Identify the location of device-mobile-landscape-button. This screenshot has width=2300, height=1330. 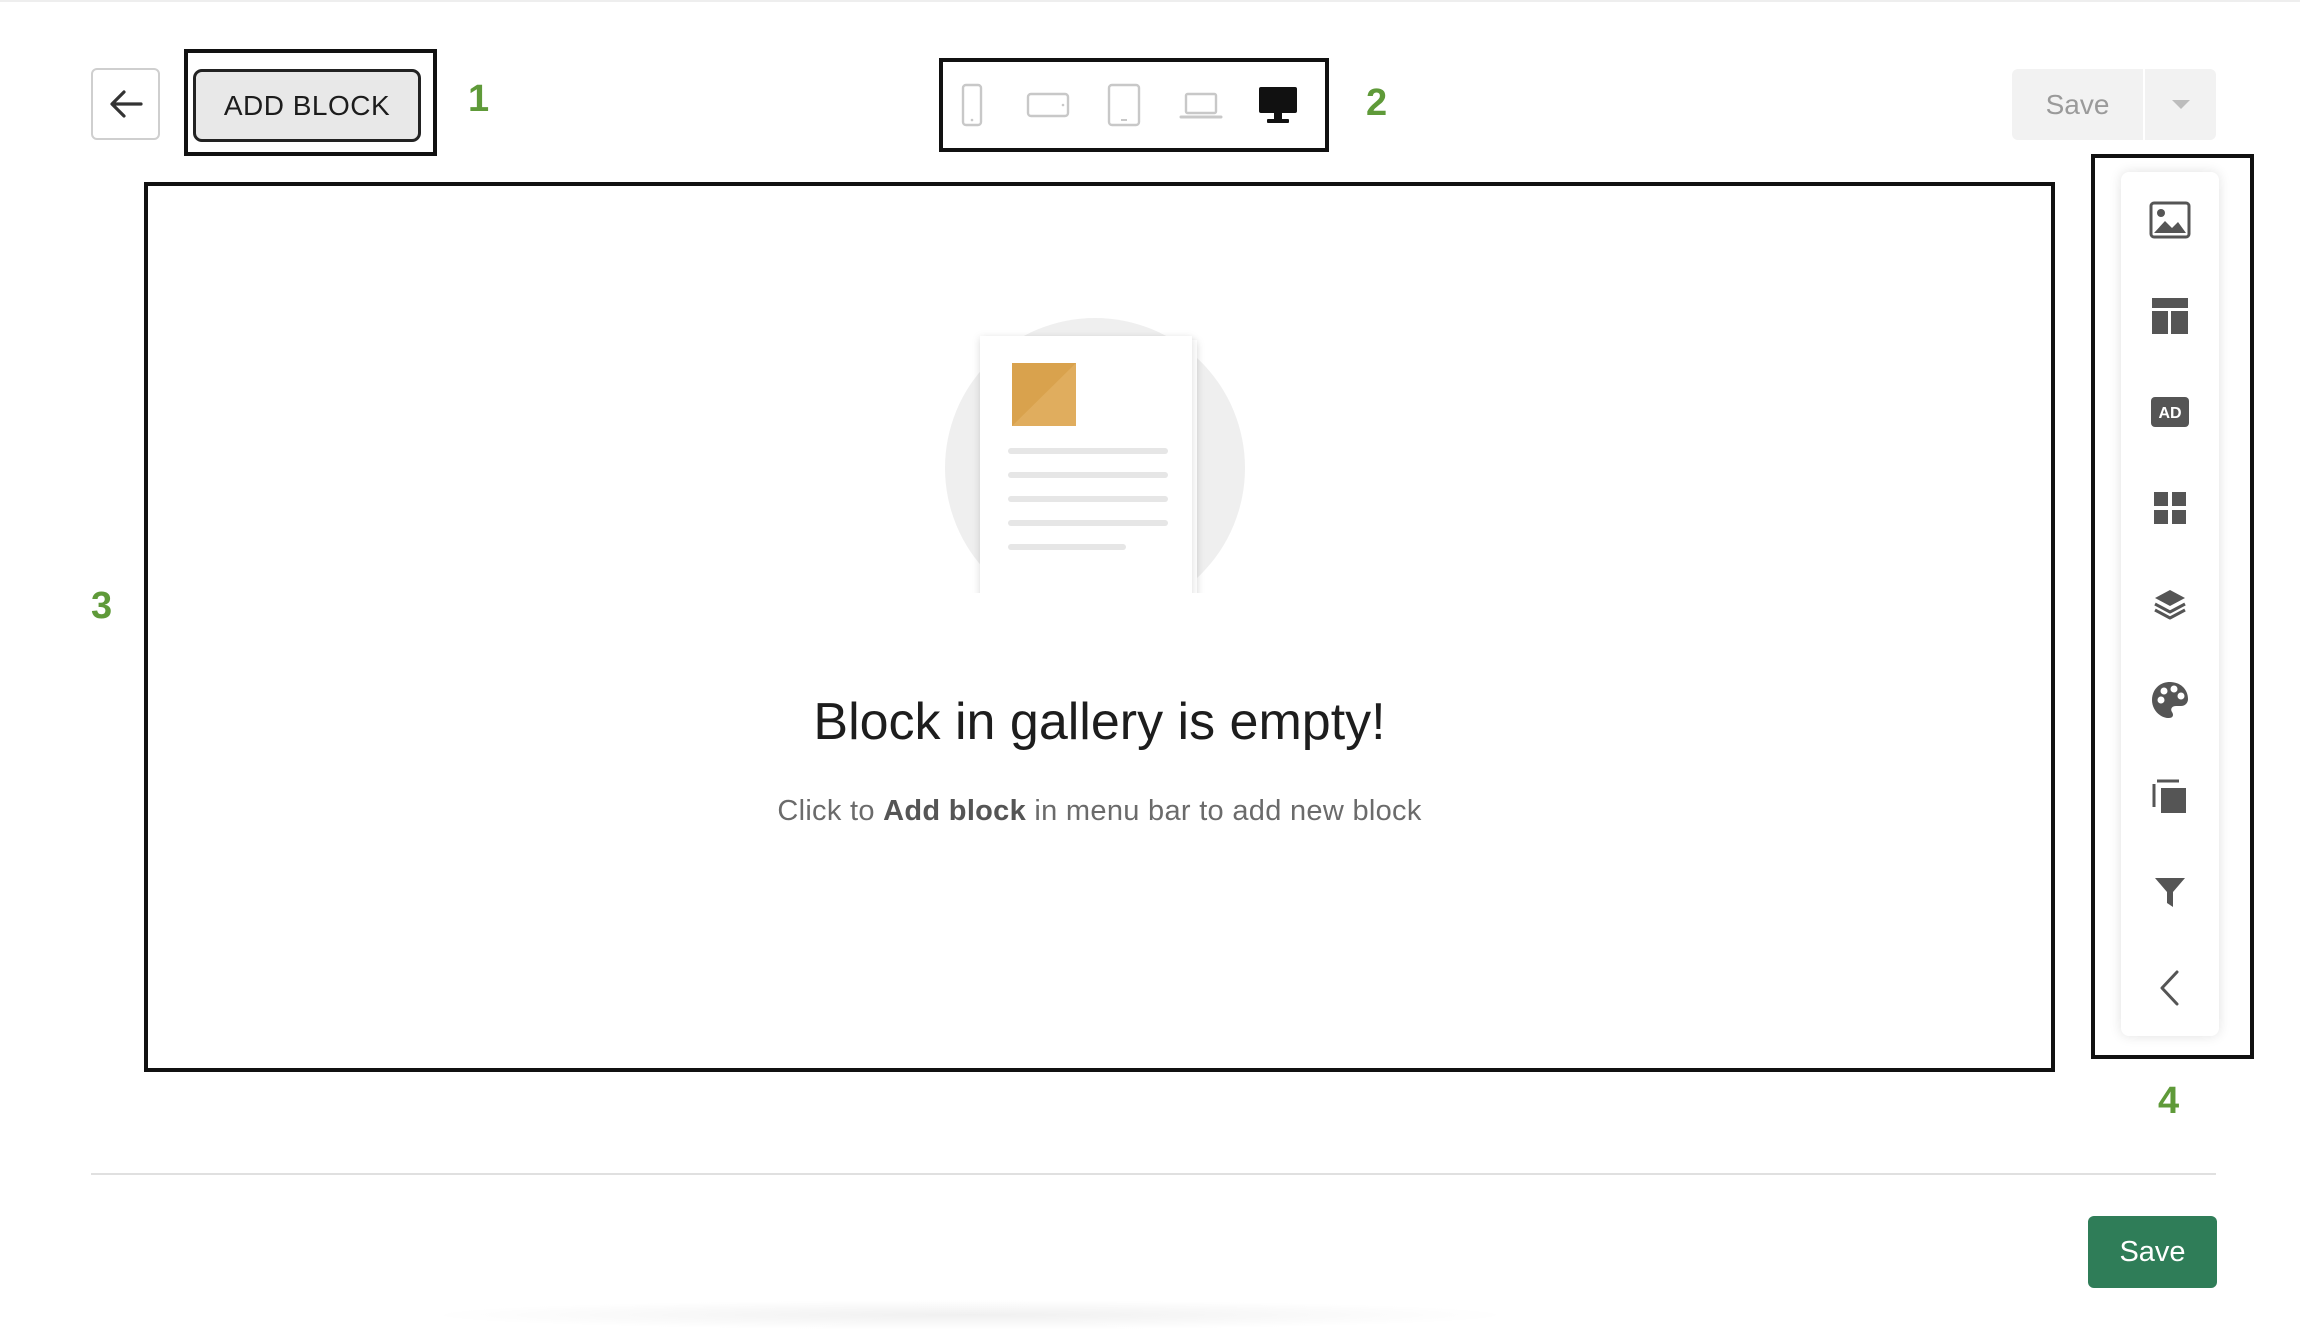
(1048, 105).